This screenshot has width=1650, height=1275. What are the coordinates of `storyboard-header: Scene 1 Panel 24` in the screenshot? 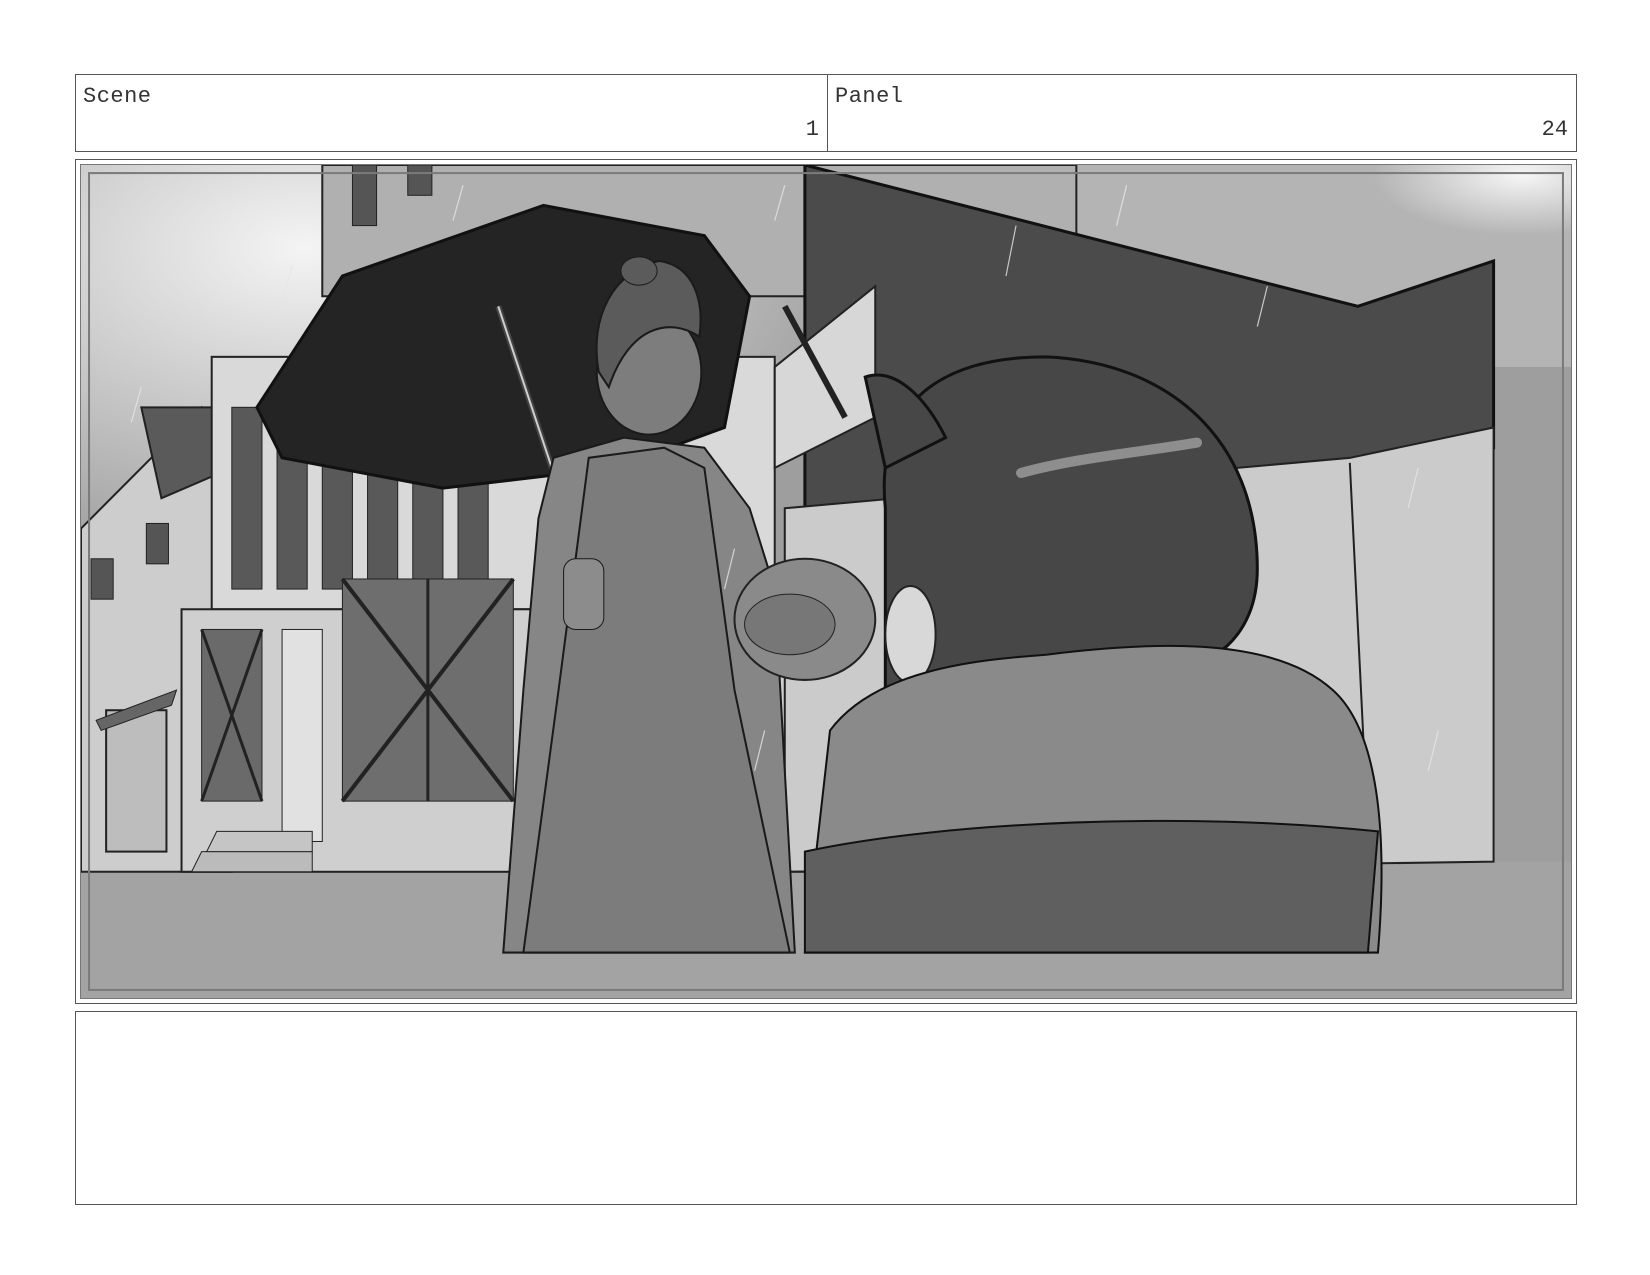 It's located at (826, 113).